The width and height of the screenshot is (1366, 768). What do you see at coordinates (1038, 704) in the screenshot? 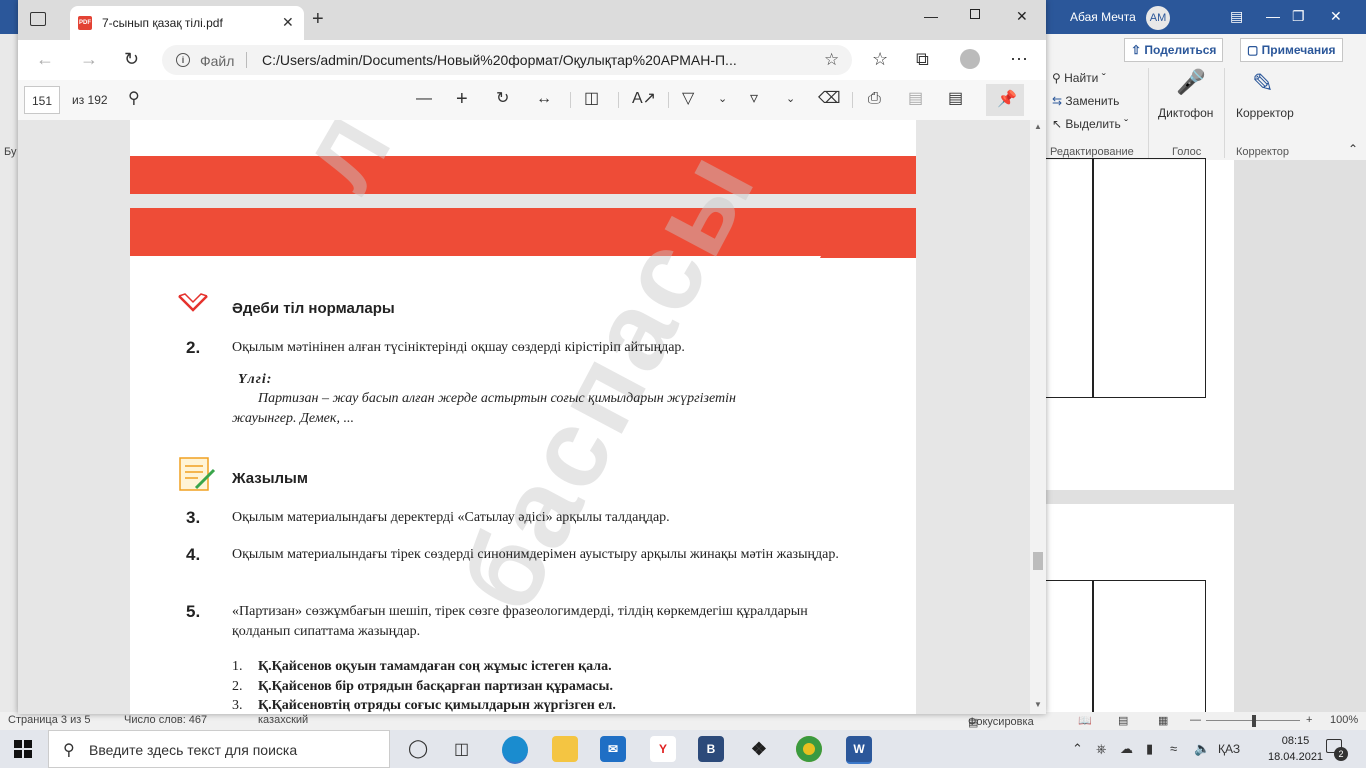
I see `scroll-down-icon: ▼` at bounding box center [1038, 704].